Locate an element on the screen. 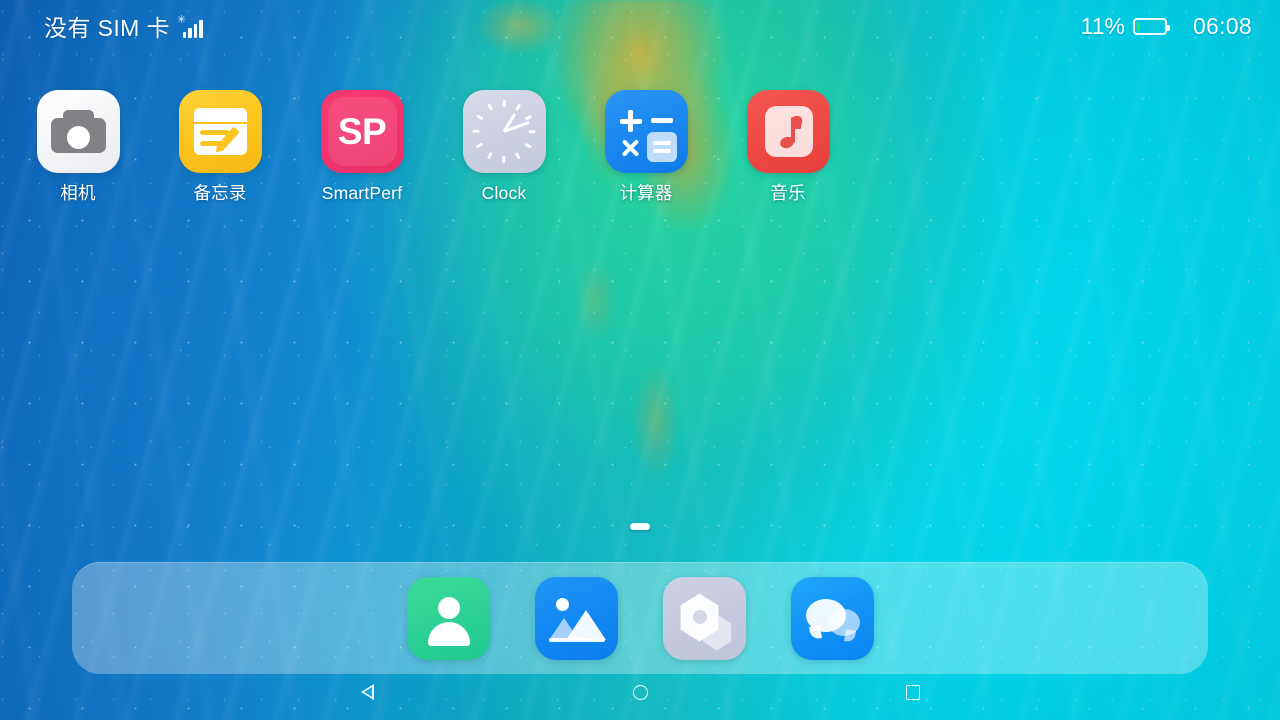 The image size is (1280, 720). smartperf-glyph: SP is located at coordinates (362, 131).